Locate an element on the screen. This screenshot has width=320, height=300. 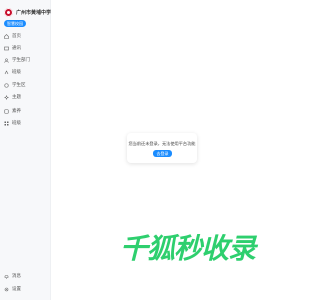
platform-tag: 智慧校园 is located at coordinates (15, 23).